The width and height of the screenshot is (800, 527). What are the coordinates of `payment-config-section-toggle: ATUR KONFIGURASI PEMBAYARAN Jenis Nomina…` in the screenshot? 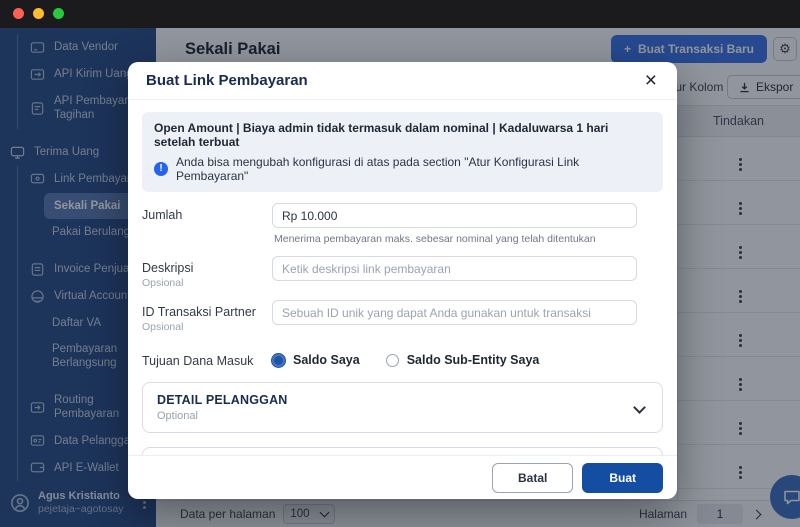 It's located at (402, 451).